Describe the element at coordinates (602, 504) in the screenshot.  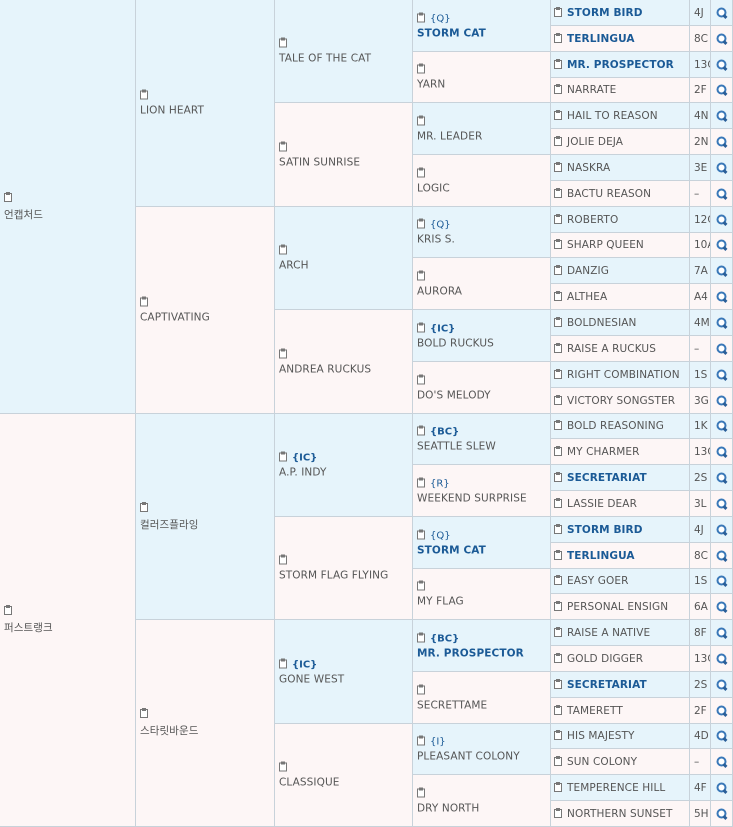
I see `horse-name: LASSIE DEAR` at that location.